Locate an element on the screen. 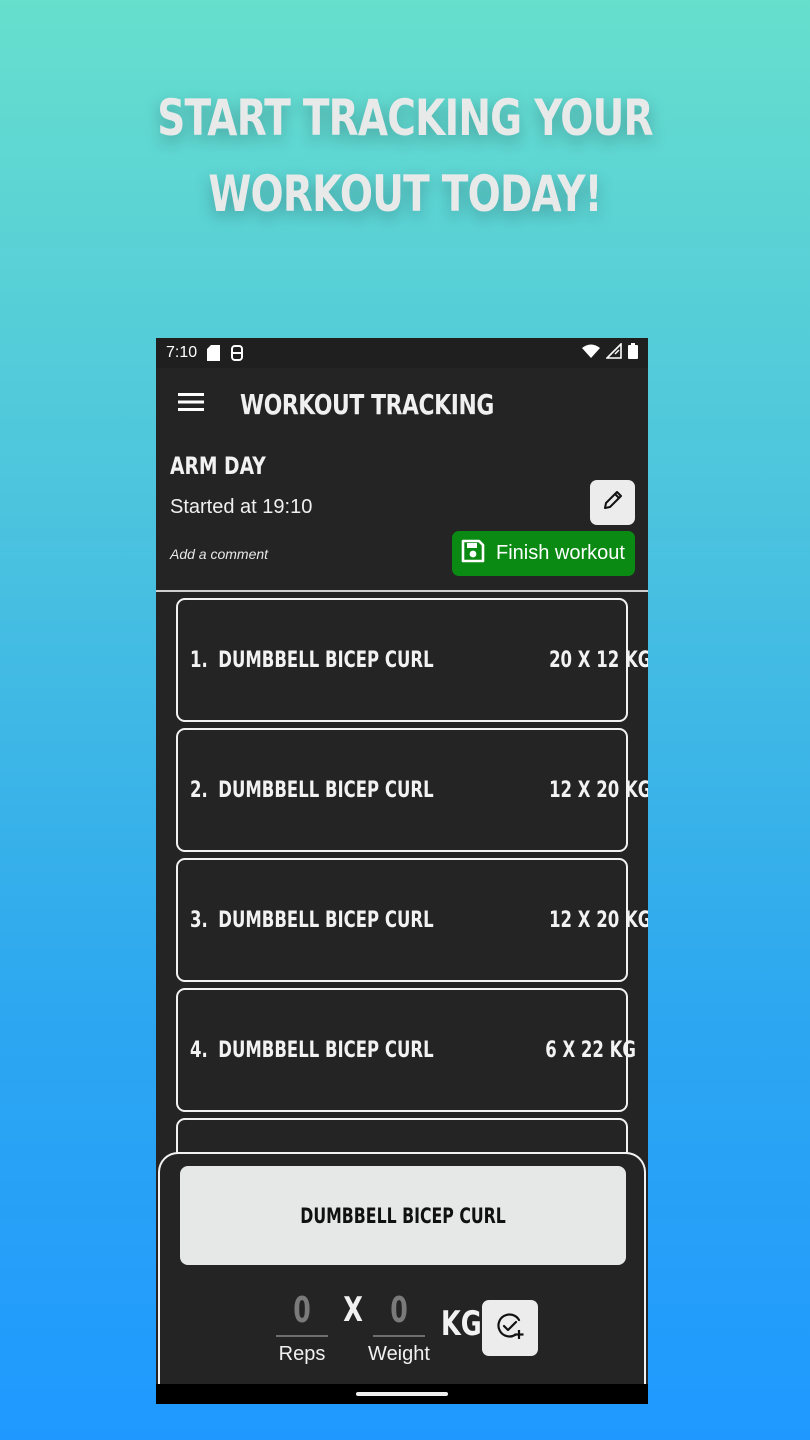  system-nav-bar is located at coordinates (402, 1394).